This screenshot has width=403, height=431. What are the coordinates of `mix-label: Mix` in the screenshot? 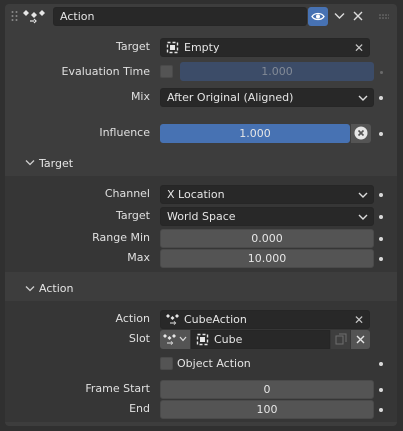 It's located at (140, 96).